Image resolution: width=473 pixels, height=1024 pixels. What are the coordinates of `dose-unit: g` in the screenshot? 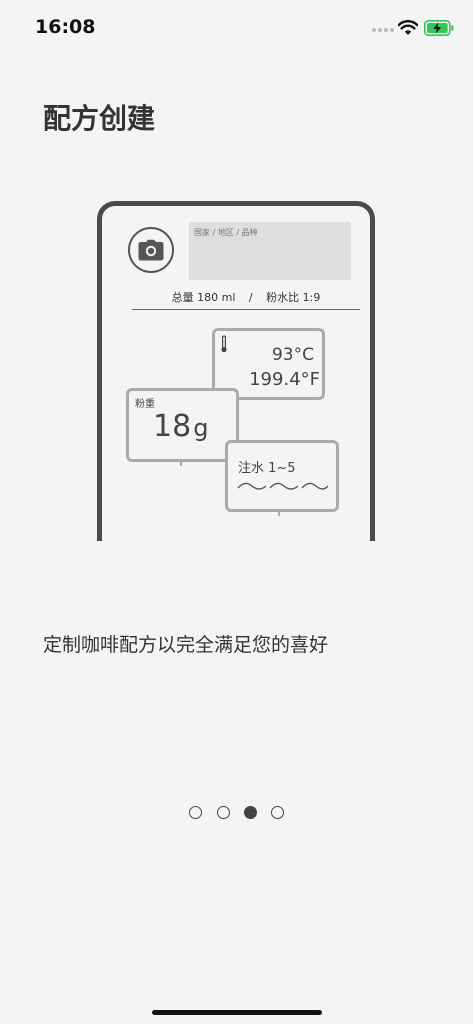 It's located at (201, 428).